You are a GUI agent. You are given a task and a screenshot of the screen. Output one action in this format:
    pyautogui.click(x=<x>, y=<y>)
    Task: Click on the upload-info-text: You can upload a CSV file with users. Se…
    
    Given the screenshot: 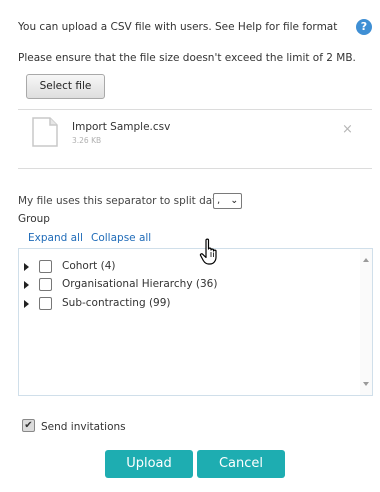 What is the action you would take?
    pyautogui.click(x=178, y=27)
    